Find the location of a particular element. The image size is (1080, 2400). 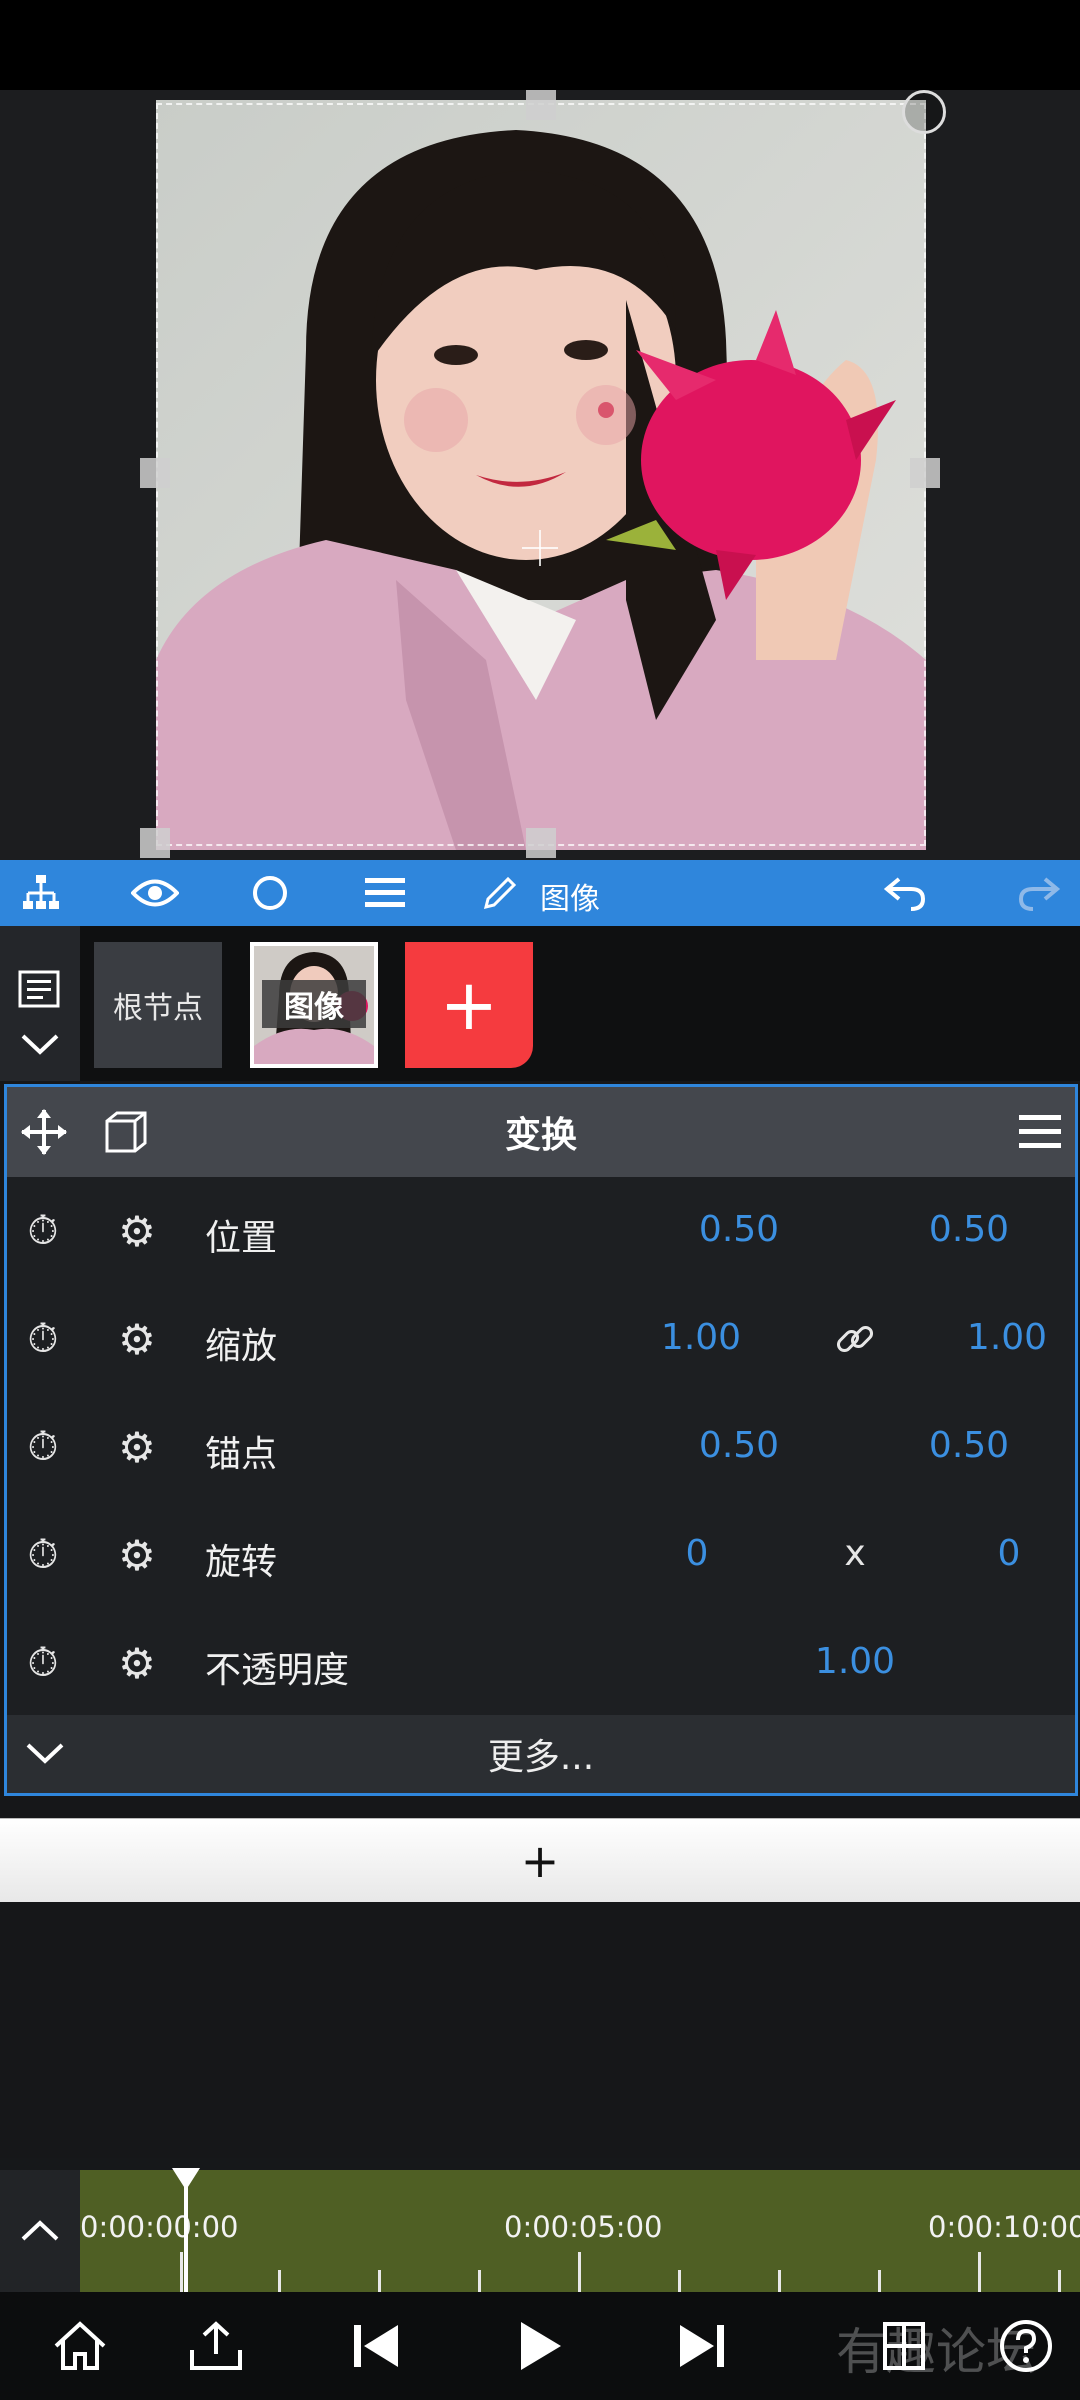

root-node: 根节点 is located at coordinates (158, 1005).